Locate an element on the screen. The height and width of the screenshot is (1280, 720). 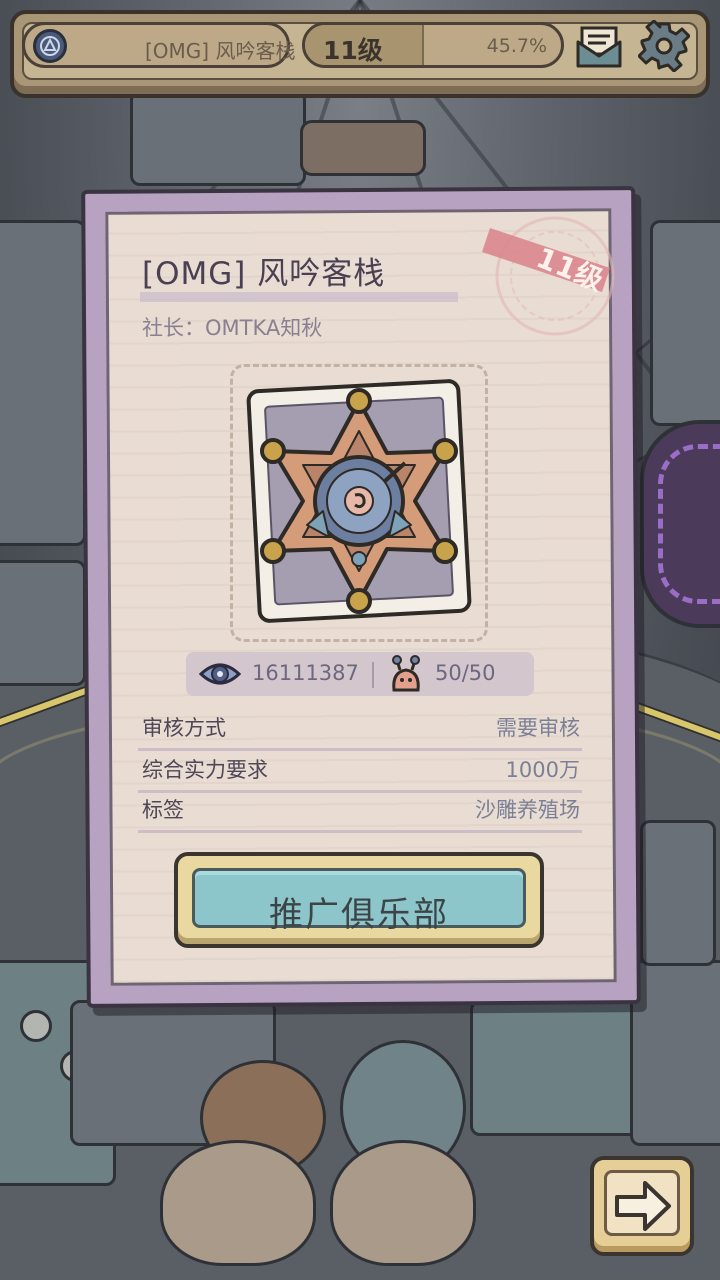
level-progress-percent: 45.7% is located at coordinates (516, 46).